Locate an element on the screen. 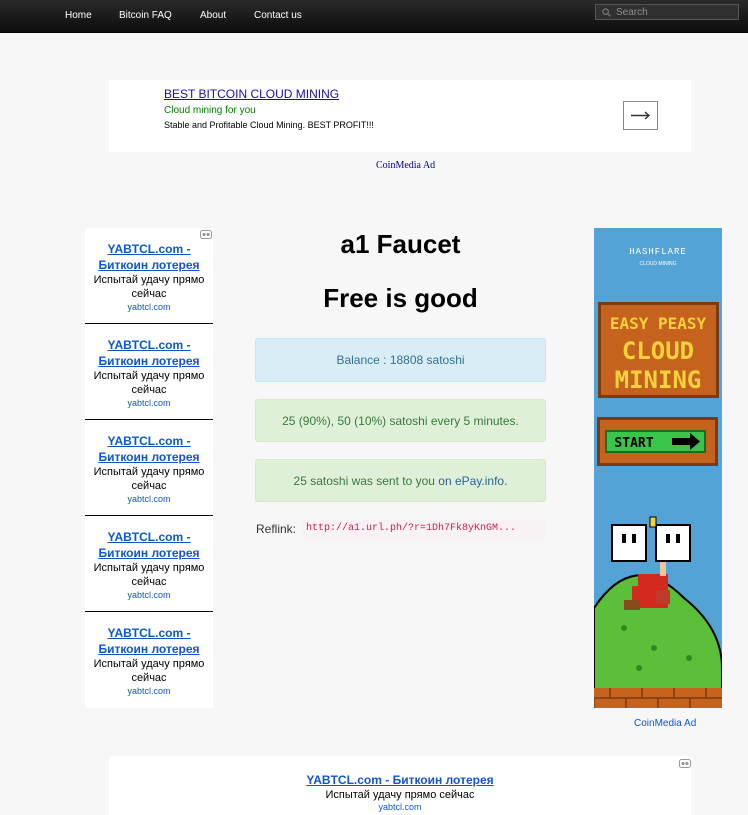 This screenshot has height=815, width=748. bottom-ad-url: yabtcl.com is located at coordinates (400, 807).